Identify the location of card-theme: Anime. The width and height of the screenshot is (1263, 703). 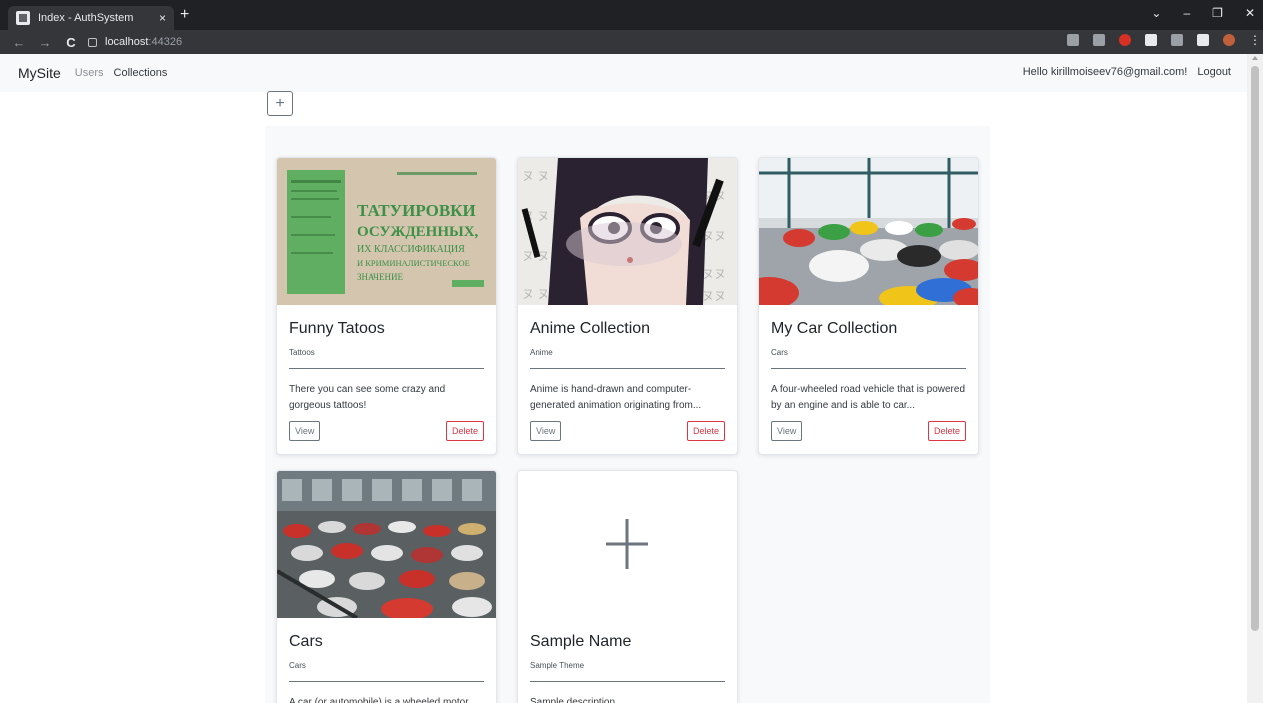
(541, 352).